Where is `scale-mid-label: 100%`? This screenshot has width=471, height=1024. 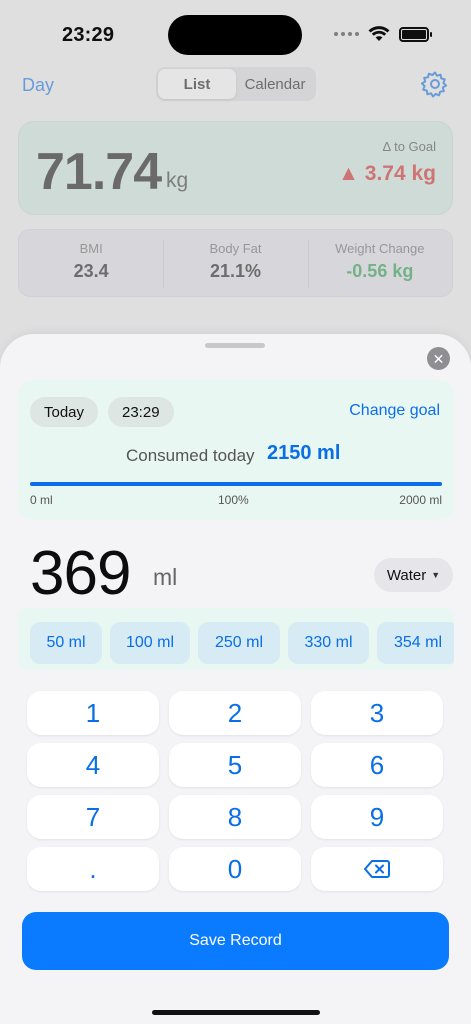 scale-mid-label: 100% is located at coordinates (233, 500).